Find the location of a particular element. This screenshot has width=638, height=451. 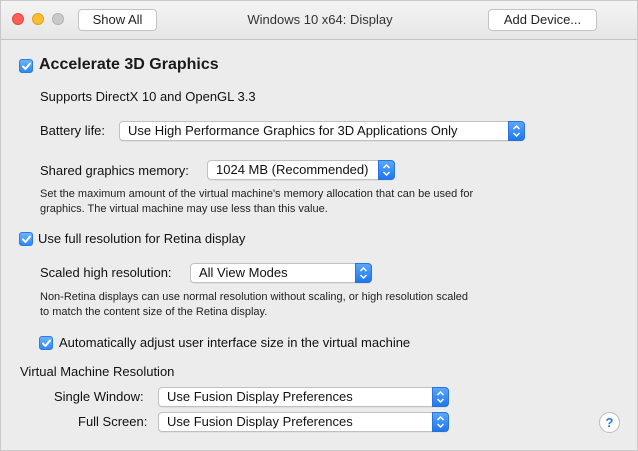

full-screen-label: Full Screen: is located at coordinates (113, 421).